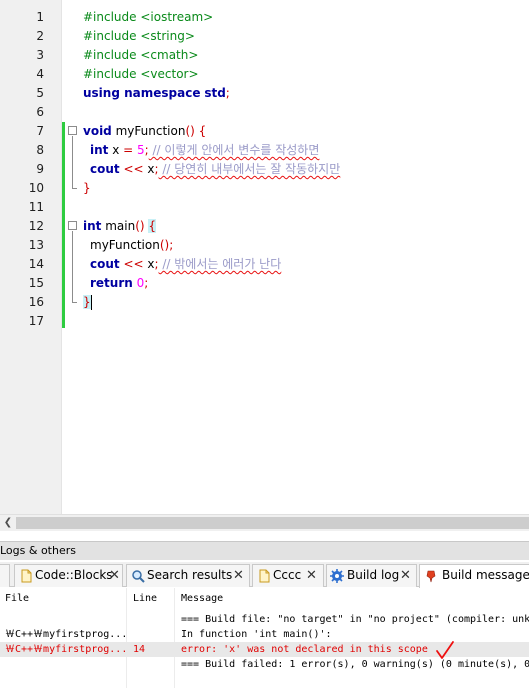 This screenshot has height=688, width=529. What do you see at coordinates (72, 225) in the screenshot?
I see `fold-toggle-main` at bounding box center [72, 225].